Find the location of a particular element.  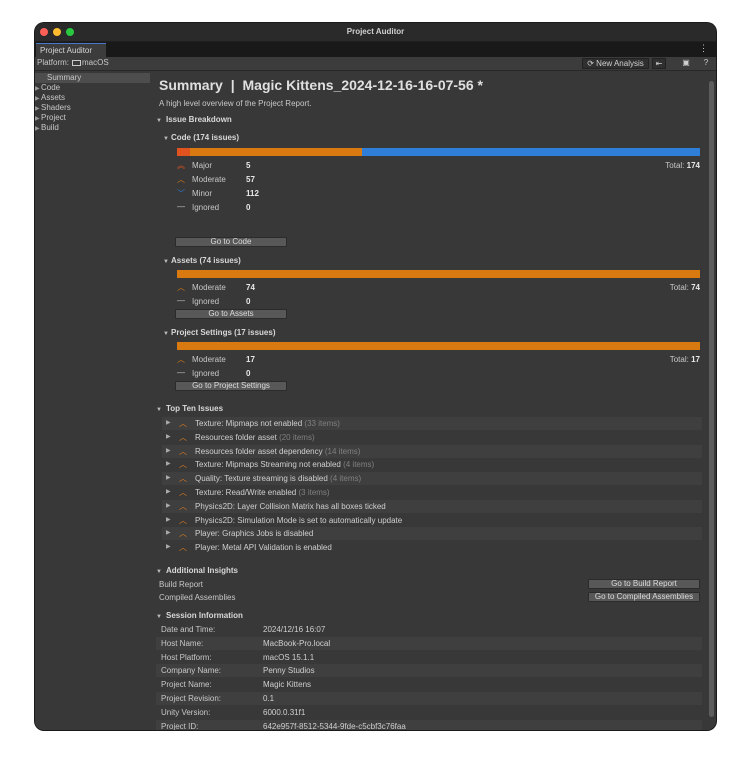

code-foldout: ▼ Code (174 issues) is located at coordinates (201, 137).